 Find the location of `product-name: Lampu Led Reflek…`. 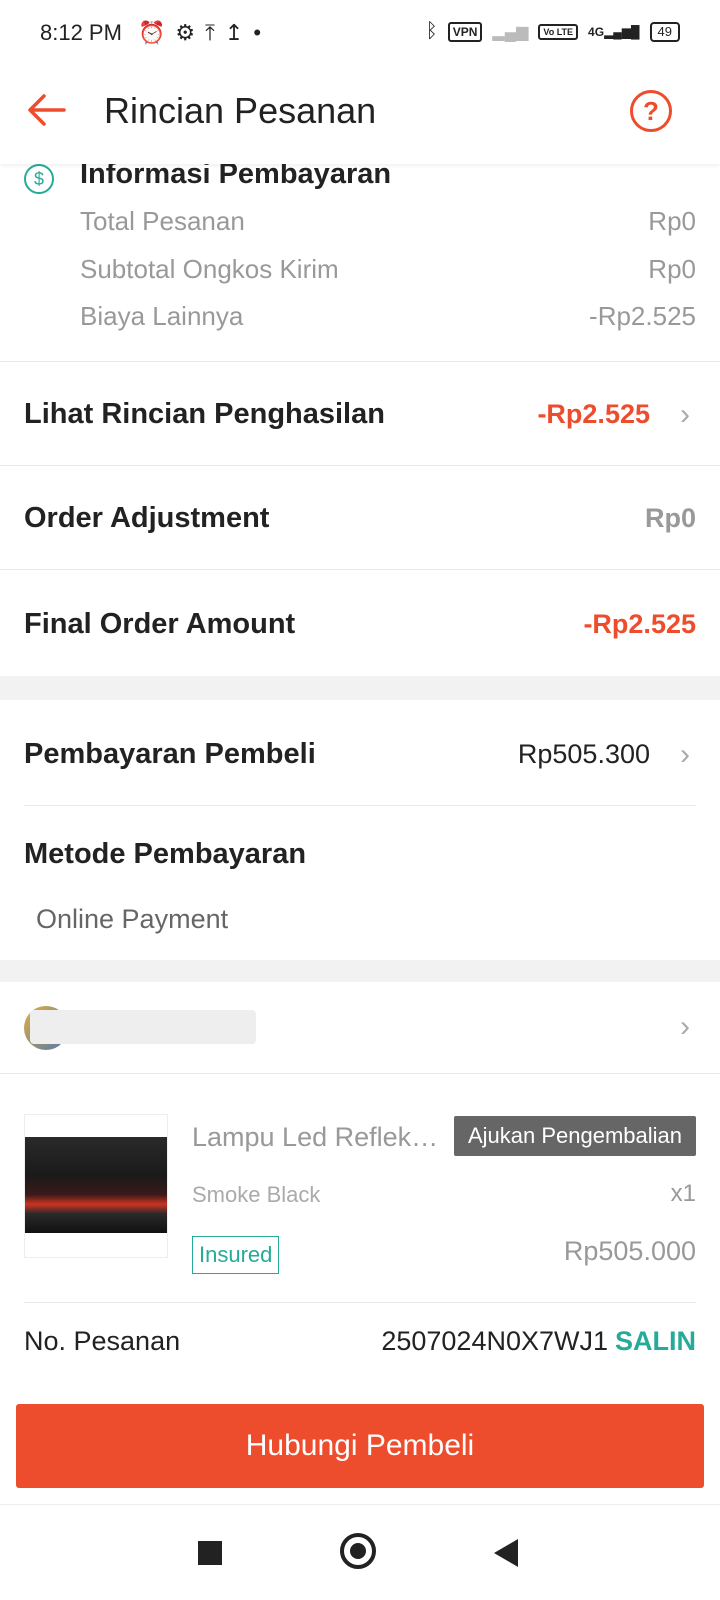

product-name: Lampu Led Reflek… is located at coordinates (317, 1137).